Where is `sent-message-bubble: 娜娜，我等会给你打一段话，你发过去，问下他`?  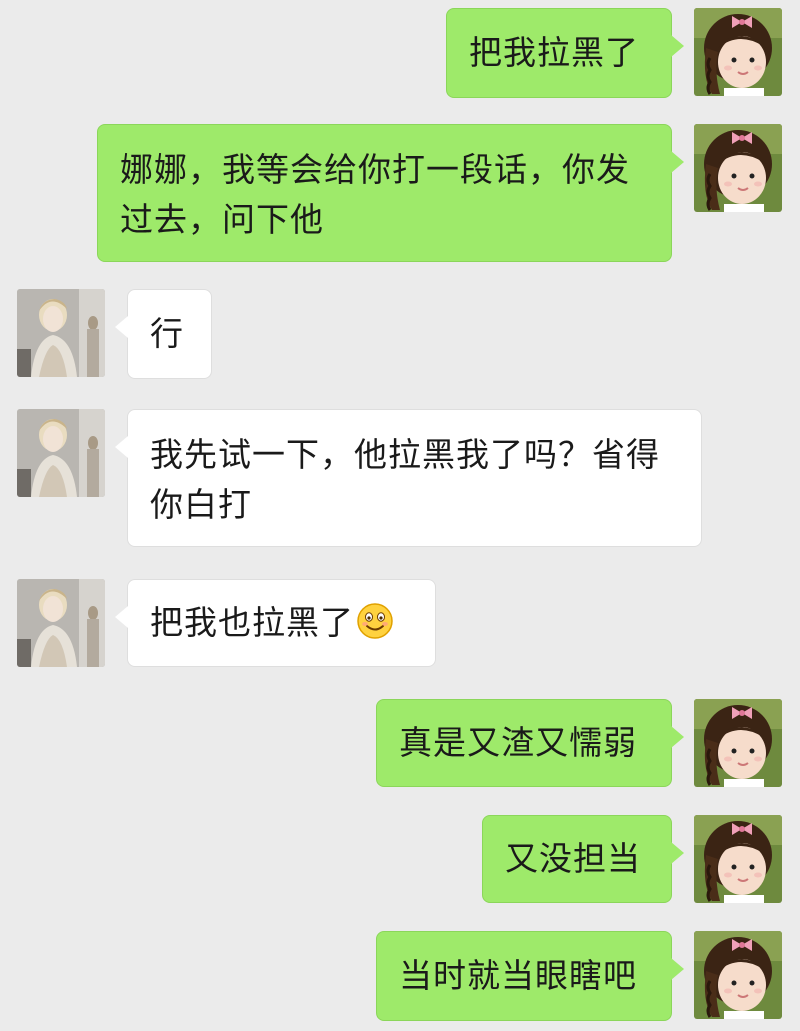
sent-message-bubble: 娜娜，我等会给你打一段话，你发过去，问下他 is located at coordinates (390, 193).